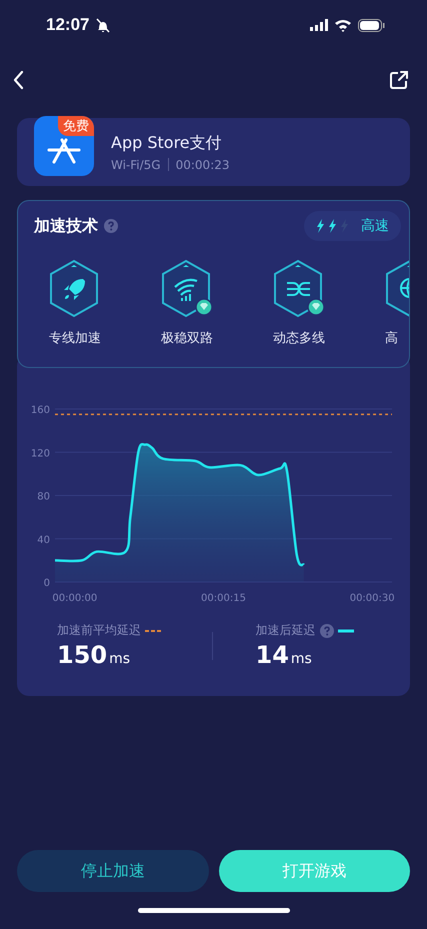 This screenshot has height=929, width=427. Describe the element at coordinates (272, 655) in the screenshot. I see `latency-value: 14` at that location.